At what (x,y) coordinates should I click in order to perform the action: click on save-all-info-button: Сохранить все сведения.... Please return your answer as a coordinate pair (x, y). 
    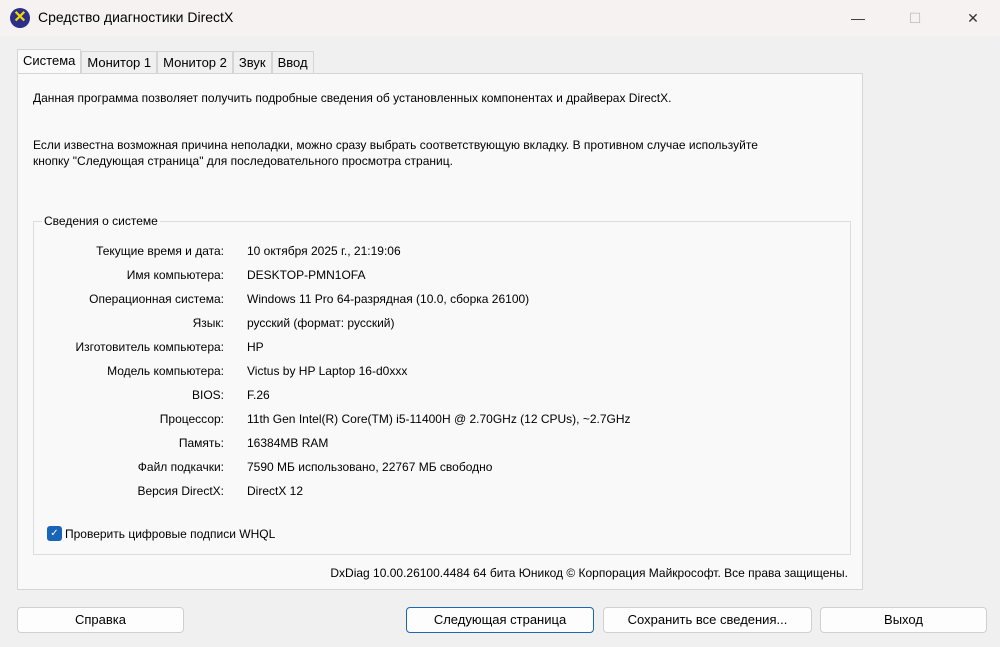
    Looking at the image, I should click on (707, 620).